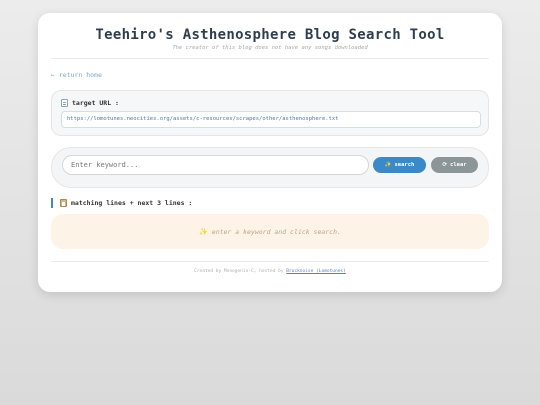  Describe the element at coordinates (270, 35) in the screenshot. I see `page-title: Teehiro's Asthenosphere Blog Search Tool` at that location.